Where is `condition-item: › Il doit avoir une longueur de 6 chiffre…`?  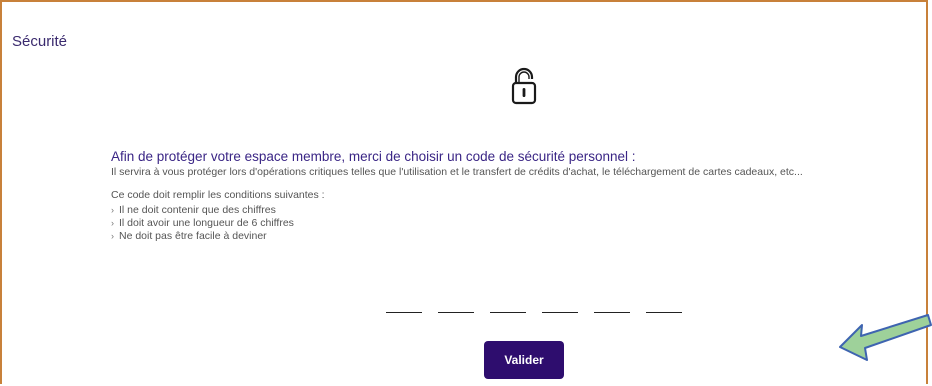 condition-item: › Il doit avoir une longueur de 6 chiffre… is located at coordinates (202, 223).